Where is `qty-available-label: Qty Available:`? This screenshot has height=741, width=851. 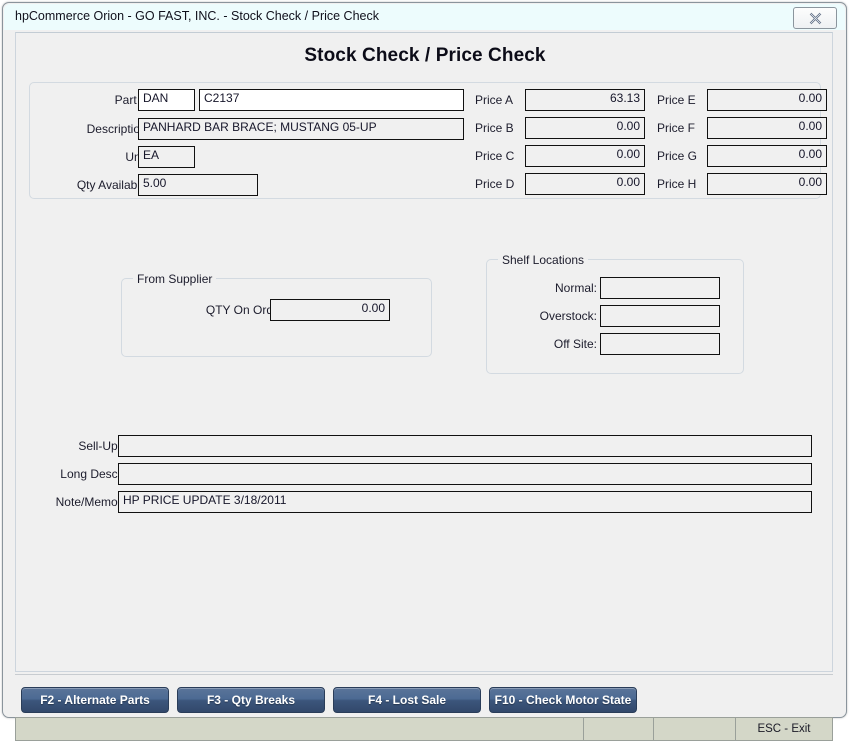 qty-available-label: Qty Available: is located at coordinates (113, 185).